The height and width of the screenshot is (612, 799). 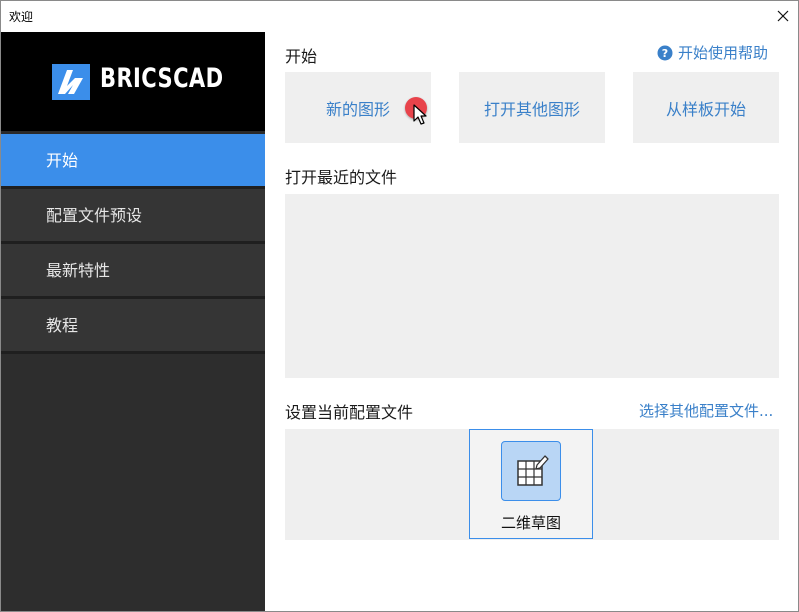 I want to click on title-bar: 欢迎, so click(x=399, y=16).